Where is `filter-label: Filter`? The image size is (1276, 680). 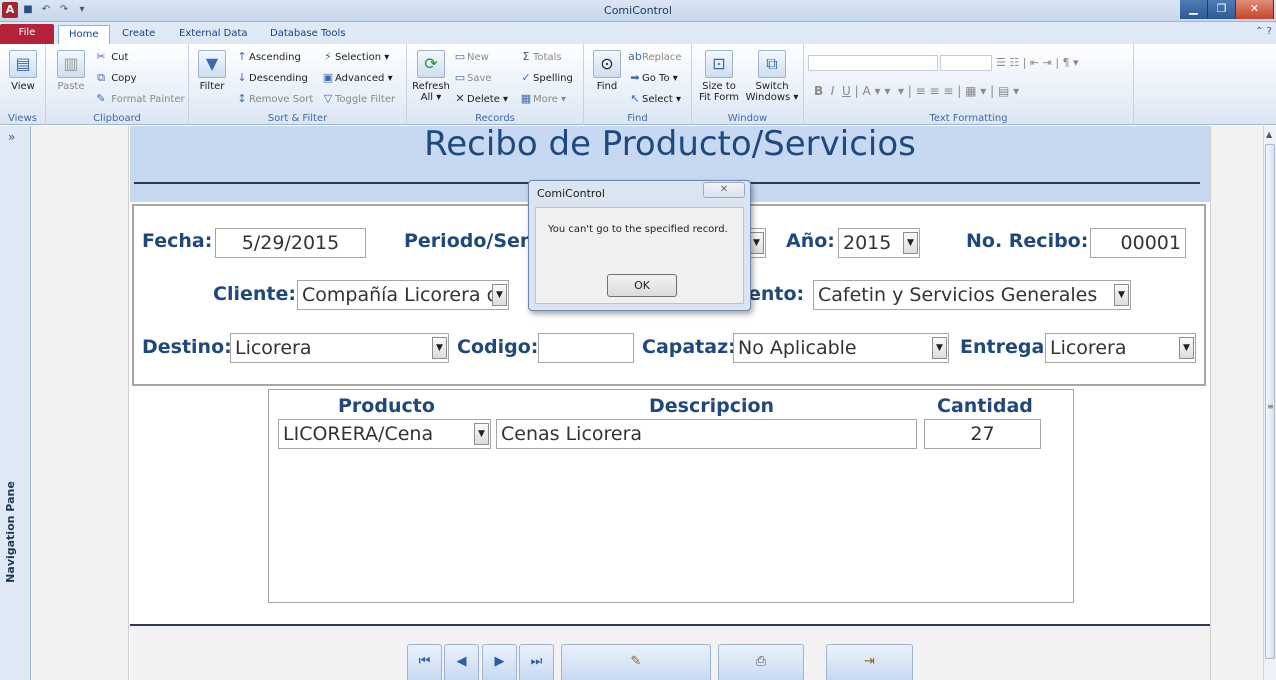 filter-label: Filter is located at coordinates (212, 86).